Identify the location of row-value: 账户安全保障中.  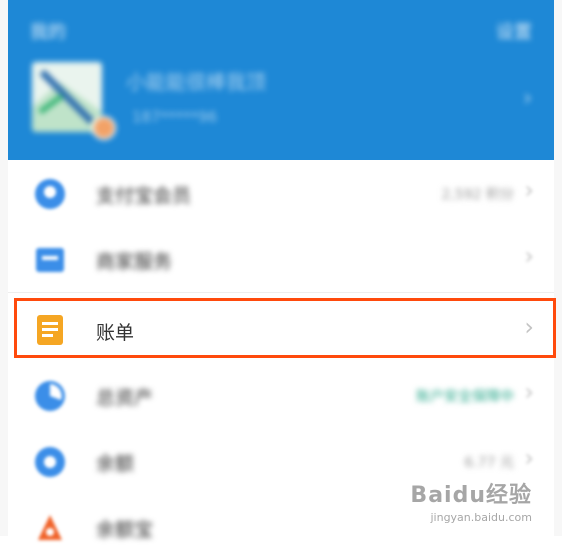
(465, 397).